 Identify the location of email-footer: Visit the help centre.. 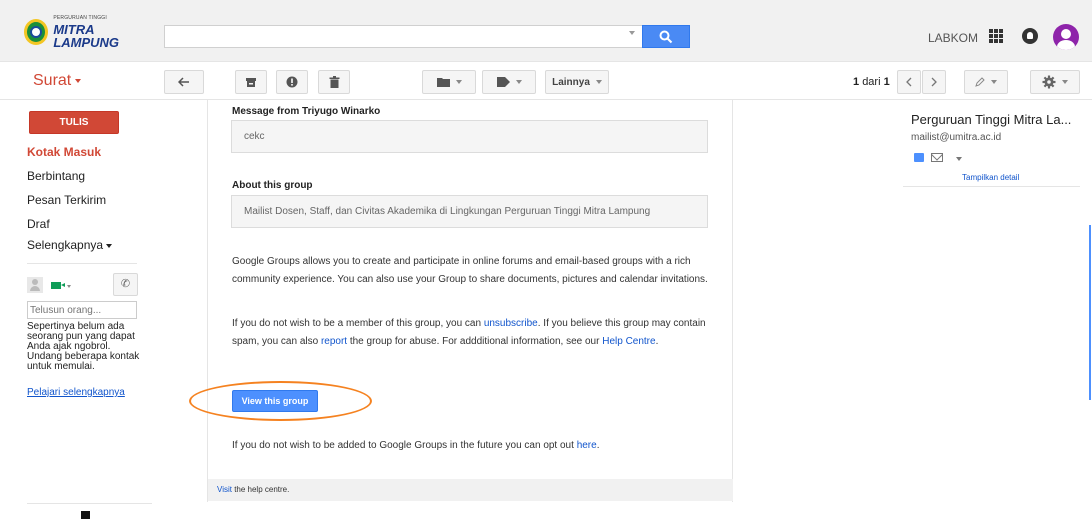
(470, 490).